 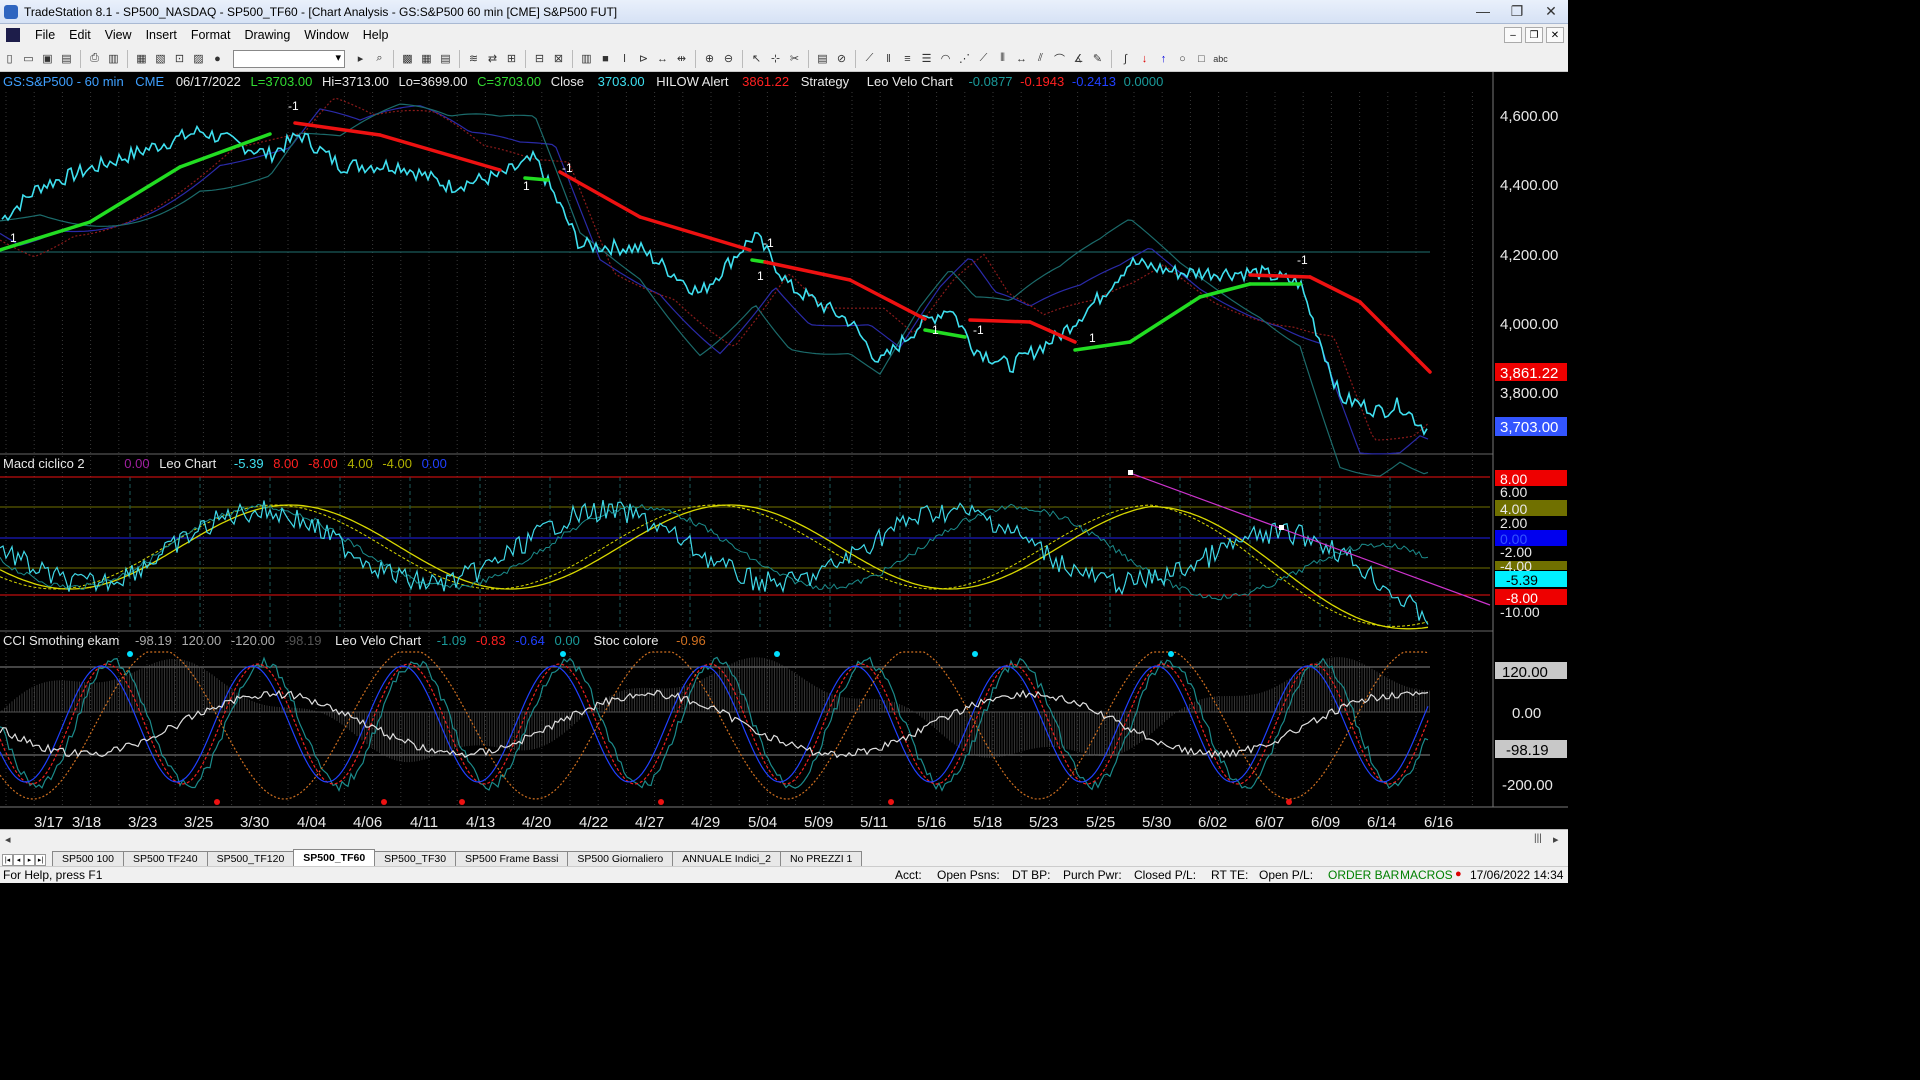 What do you see at coordinates (1517, 11) in the screenshot?
I see `maximize-button: ❐` at bounding box center [1517, 11].